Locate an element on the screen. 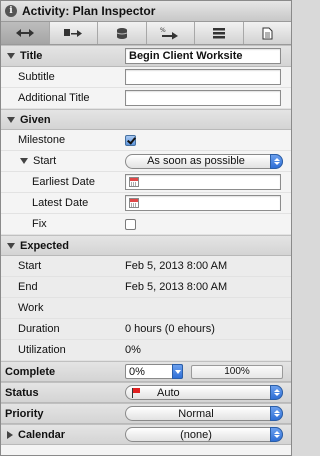 Image resolution: width=320 pixels, height=456 pixels. activity-tool-icon: % is located at coordinates (169, 33).